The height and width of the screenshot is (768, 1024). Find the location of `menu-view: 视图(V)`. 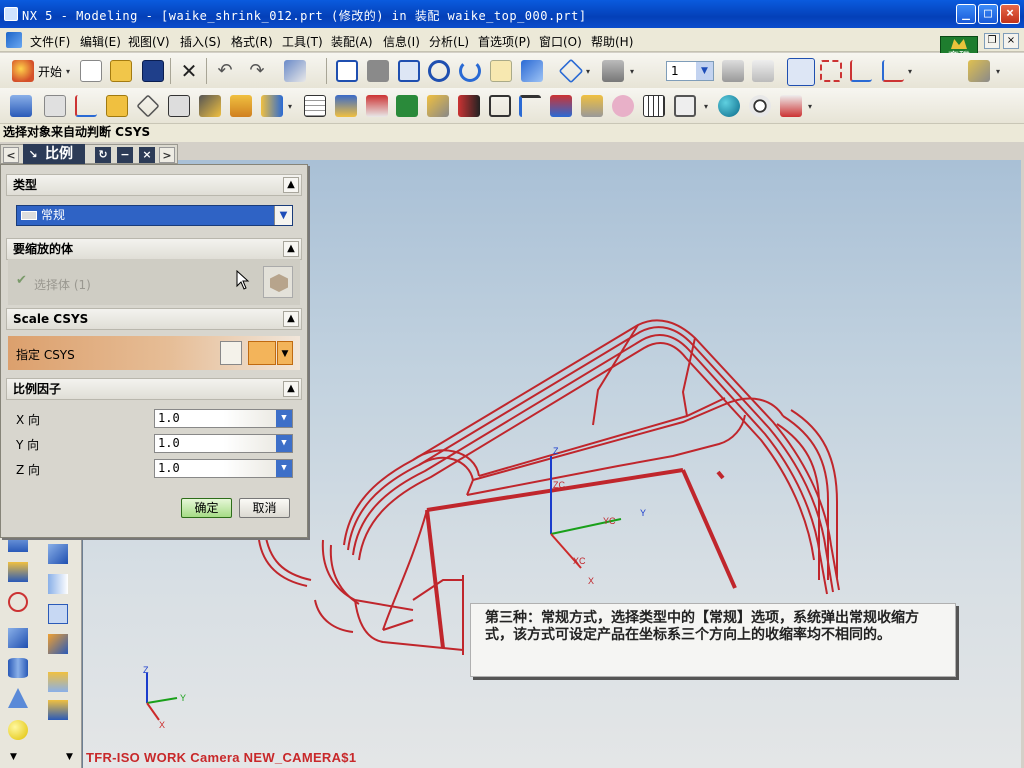

menu-view: 视图(V) is located at coordinates (149, 41).